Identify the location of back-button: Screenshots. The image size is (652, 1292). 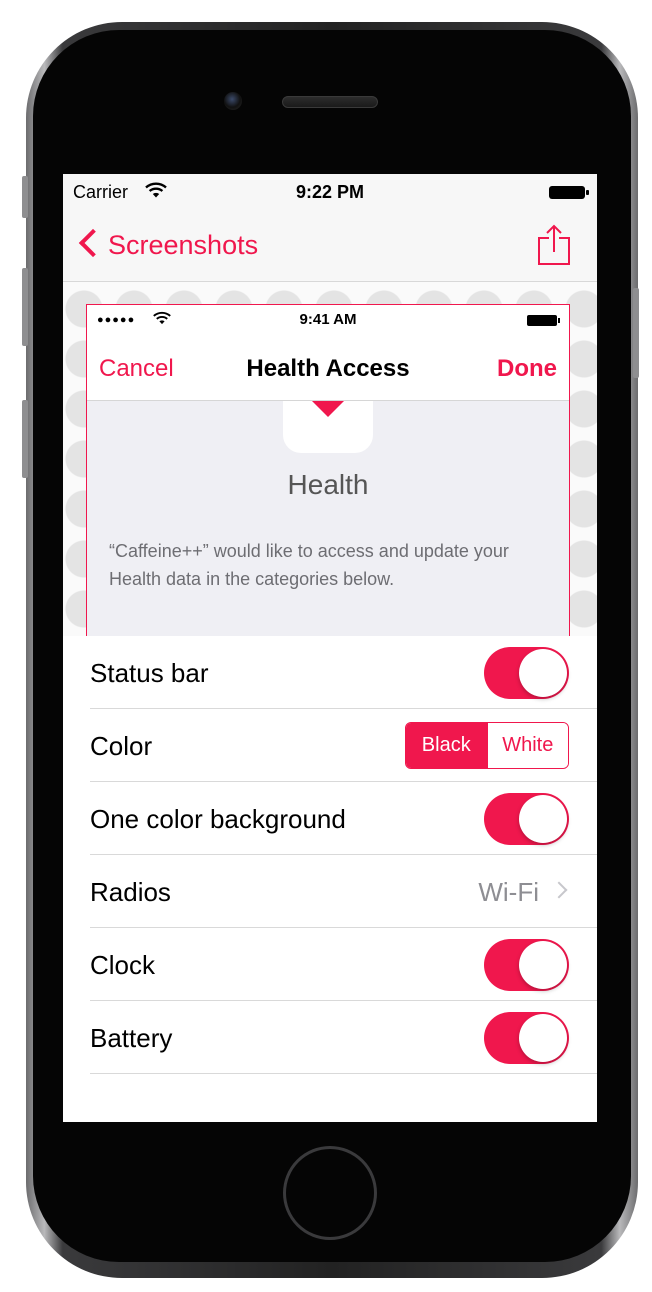
(183, 245).